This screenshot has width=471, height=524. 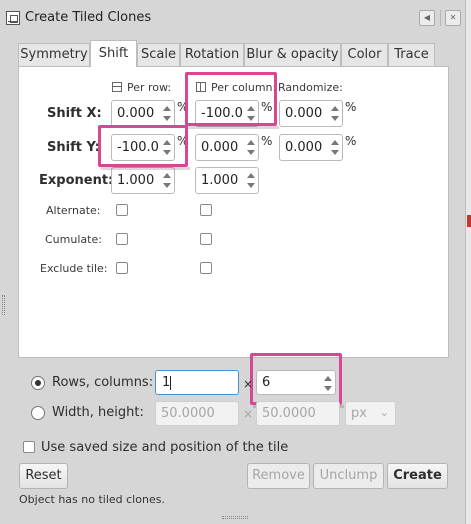 What do you see at coordinates (76, 180) in the screenshot?
I see `exponent-label: Exponent:` at bounding box center [76, 180].